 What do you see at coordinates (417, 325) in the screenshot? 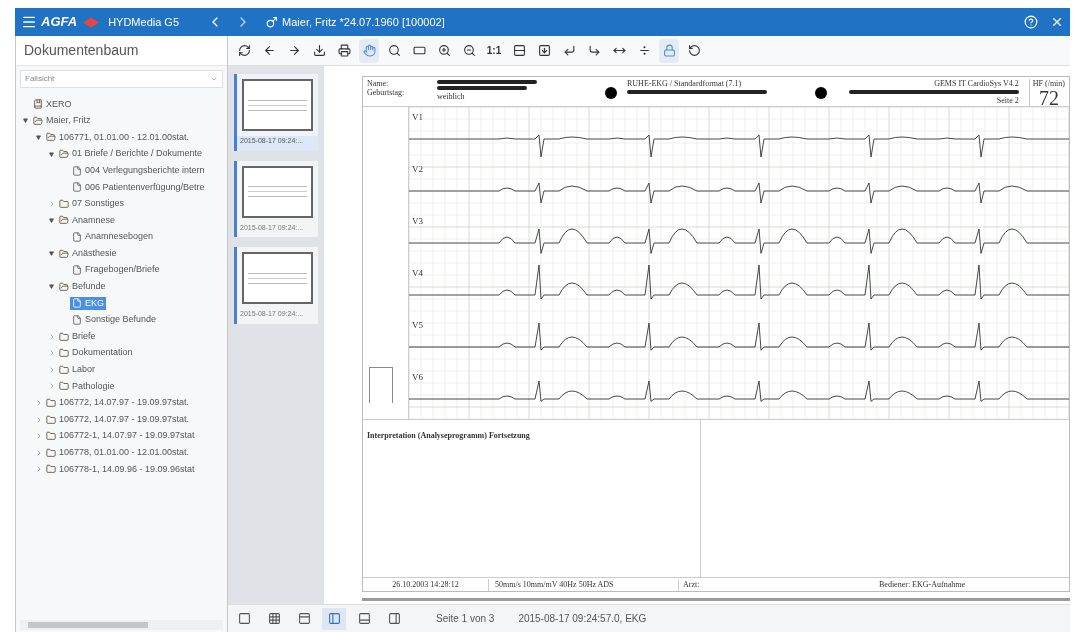
I see `lead-label: V5` at bounding box center [417, 325].